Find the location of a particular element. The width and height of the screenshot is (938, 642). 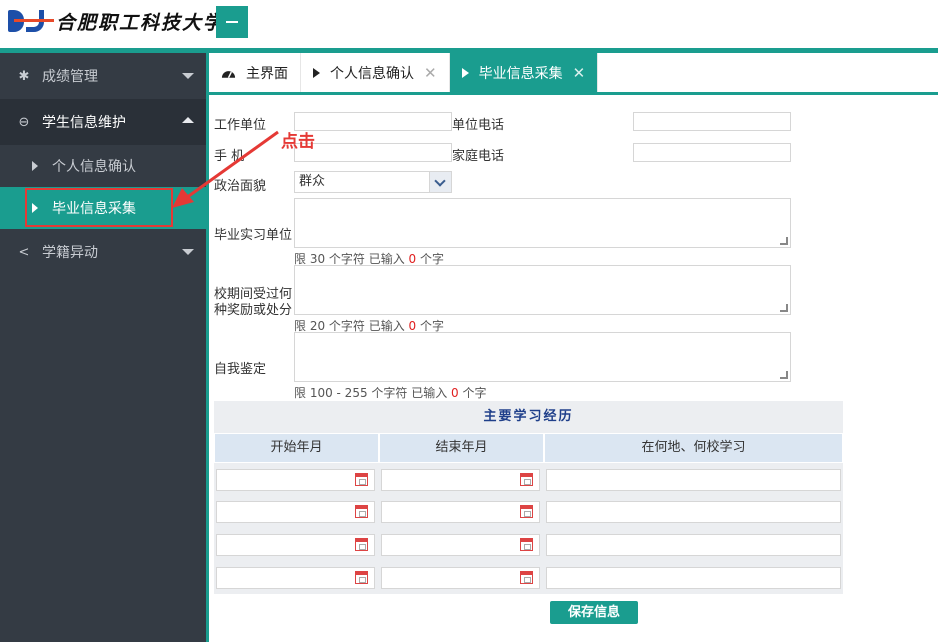

political-select: 群众 is located at coordinates (373, 182).